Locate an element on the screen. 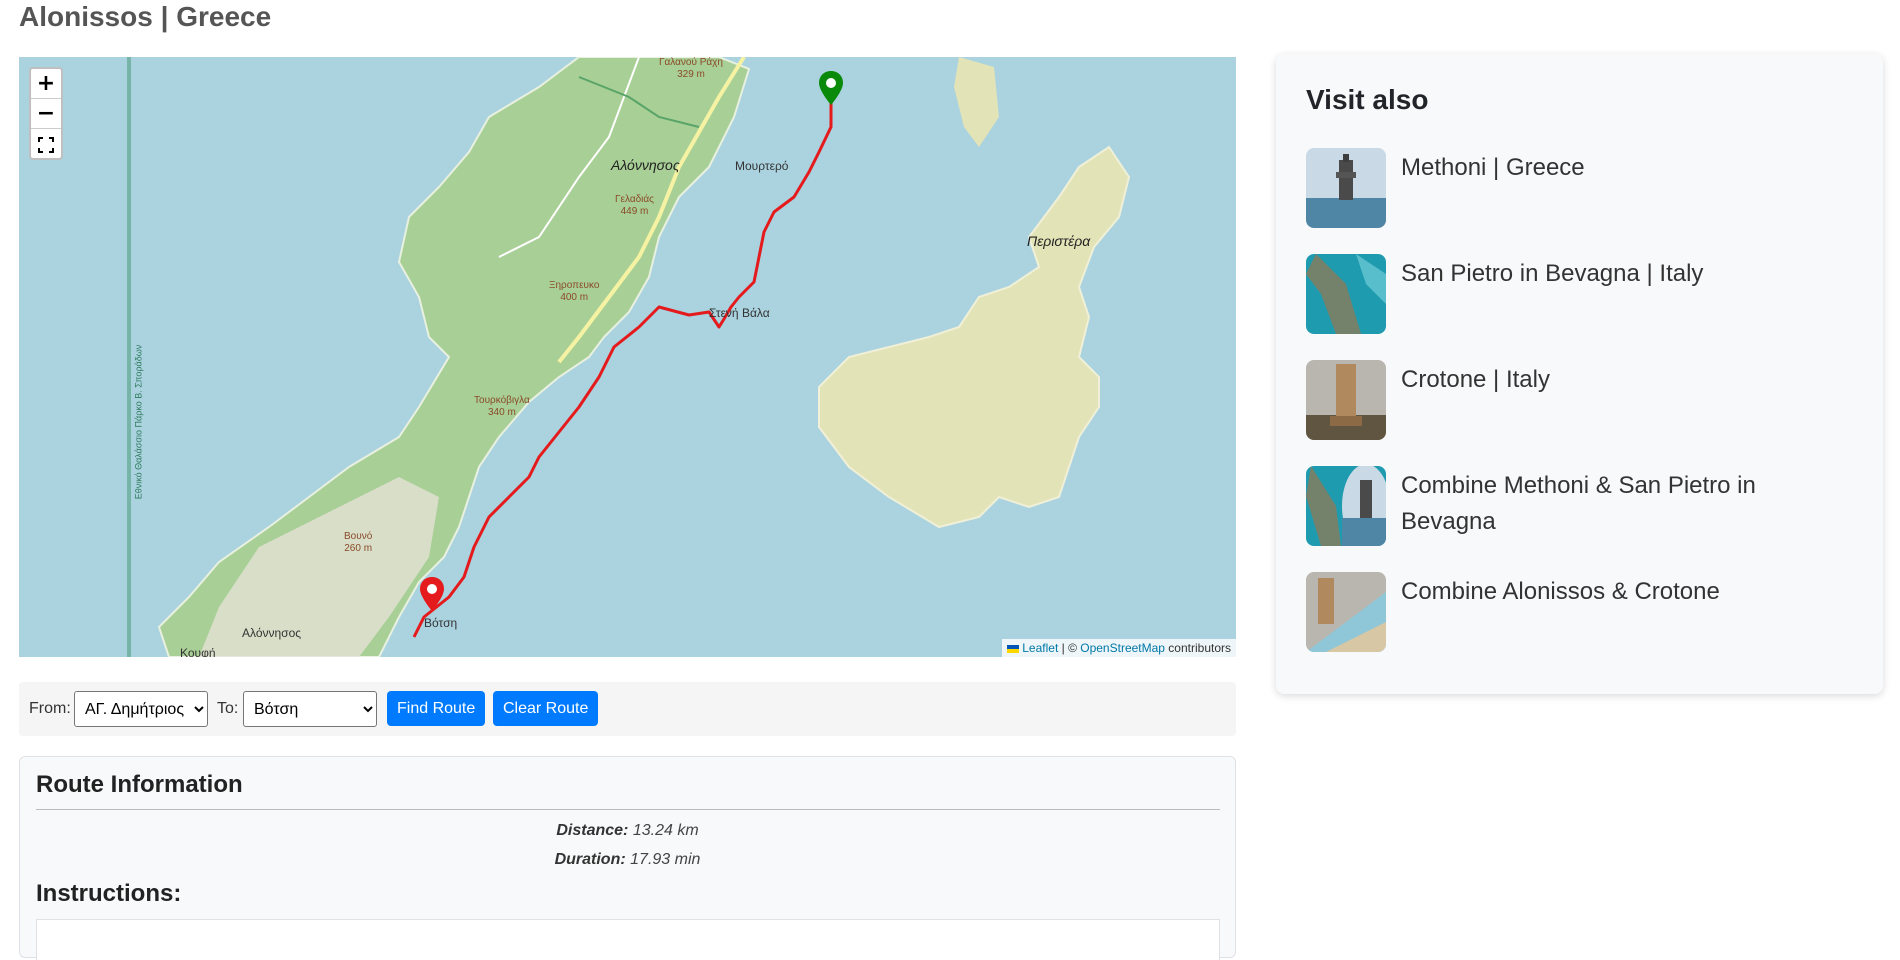 Image resolution: width=1900 pixels, height=960 pixels. combine-methoni-image is located at coordinates (1346, 506).